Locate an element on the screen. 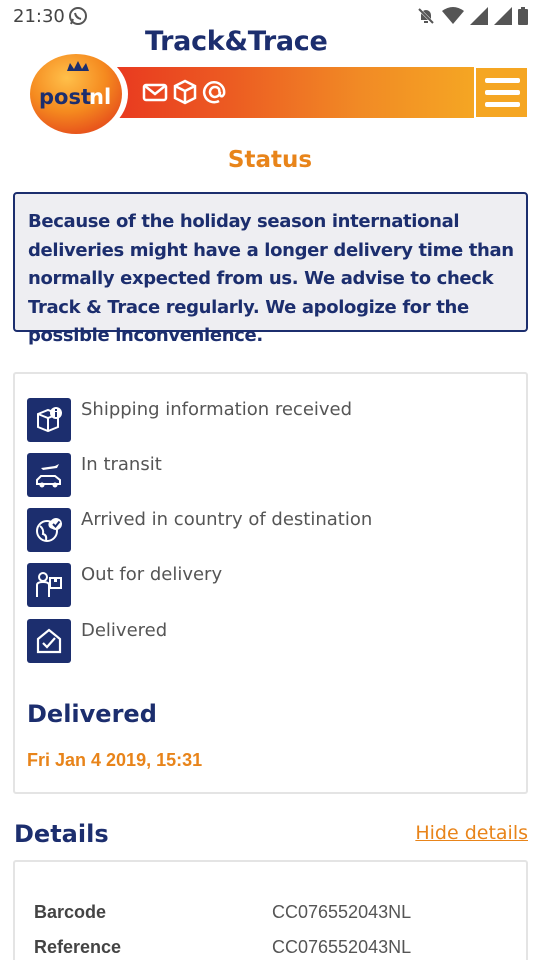  current-status: Delivered is located at coordinates (92, 714).